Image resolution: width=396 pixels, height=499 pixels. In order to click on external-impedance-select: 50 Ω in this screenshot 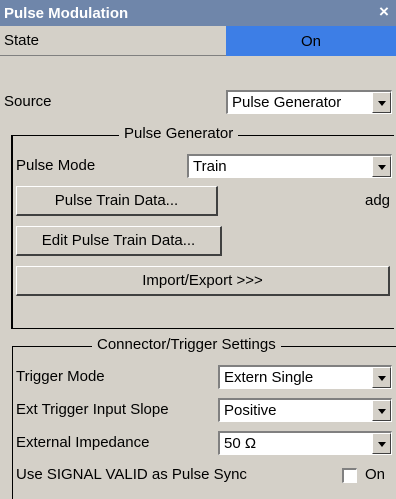, I will do `click(305, 443)`.